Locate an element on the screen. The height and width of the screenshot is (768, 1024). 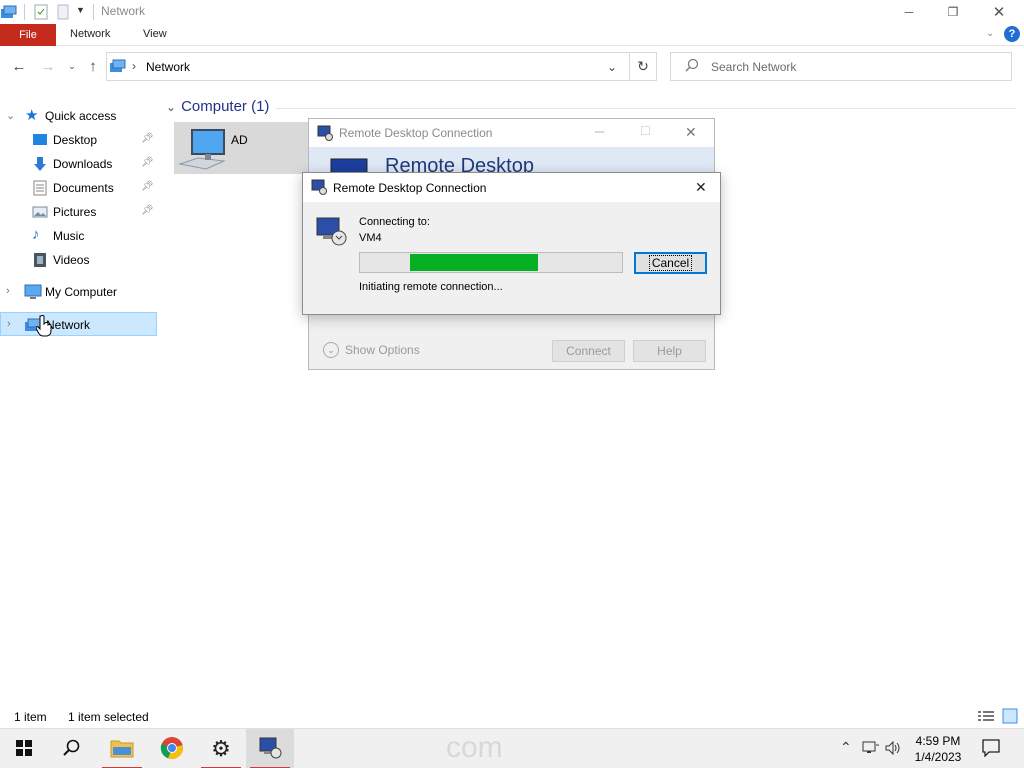
computer-item-ad: AD is located at coordinates (242, 148).